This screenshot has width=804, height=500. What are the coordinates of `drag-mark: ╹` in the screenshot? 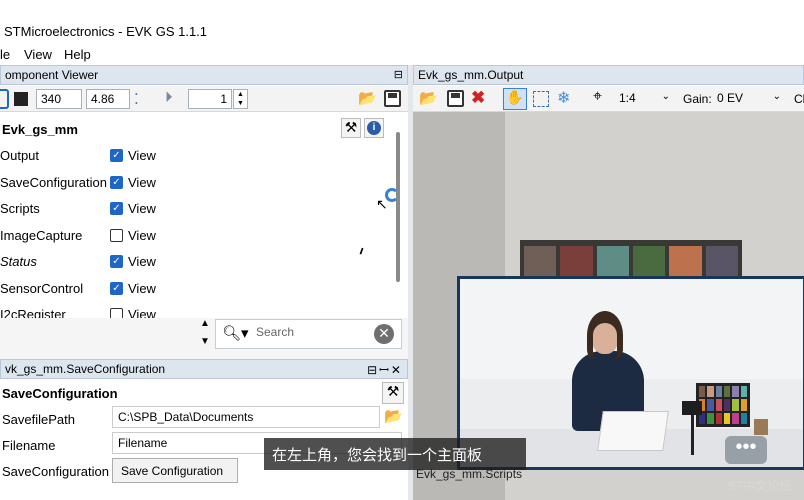 It's located at (360, 255).